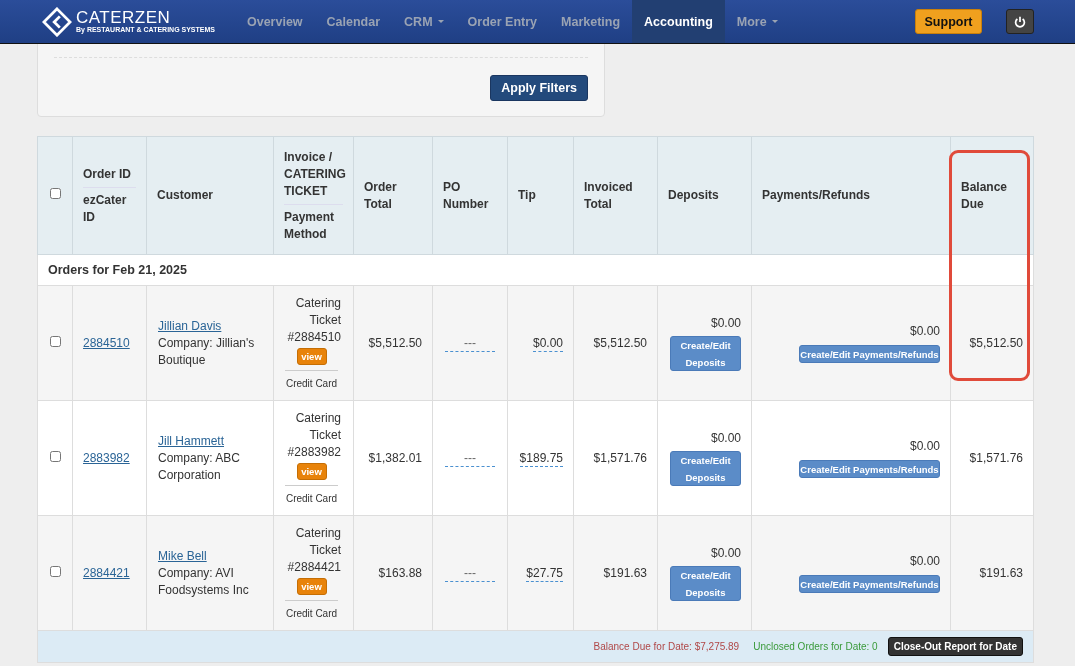 Image resolution: width=1075 pixels, height=666 pixels. What do you see at coordinates (182, 555) in the screenshot?
I see `customer-link: Mike Bell` at bounding box center [182, 555].